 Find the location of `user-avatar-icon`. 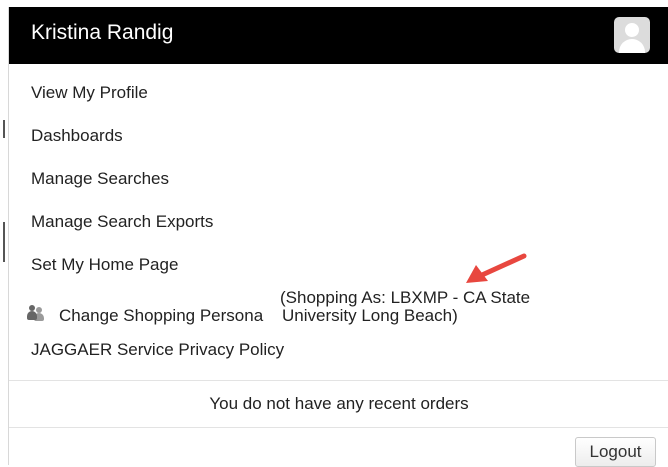

user-avatar-icon is located at coordinates (632, 35).